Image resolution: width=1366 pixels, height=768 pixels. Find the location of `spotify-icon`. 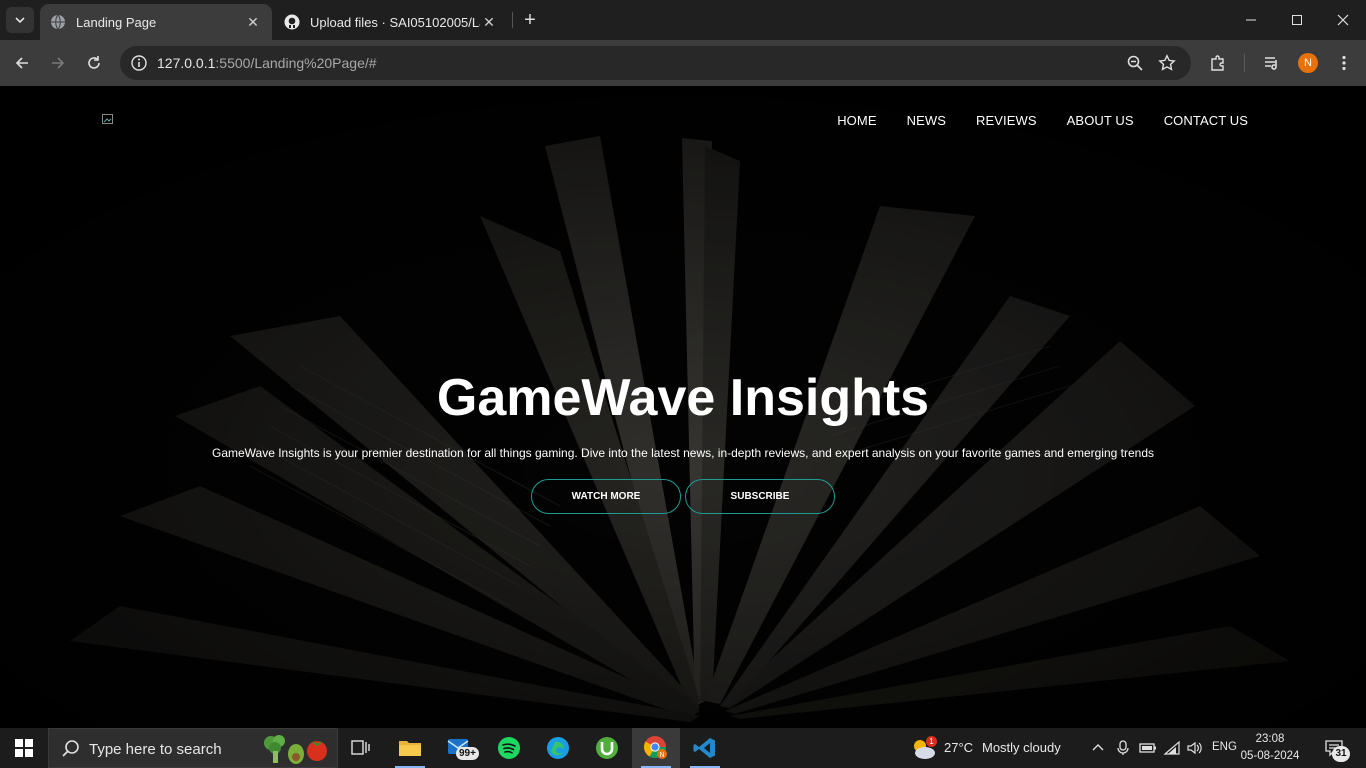

spotify-icon is located at coordinates (509, 748).